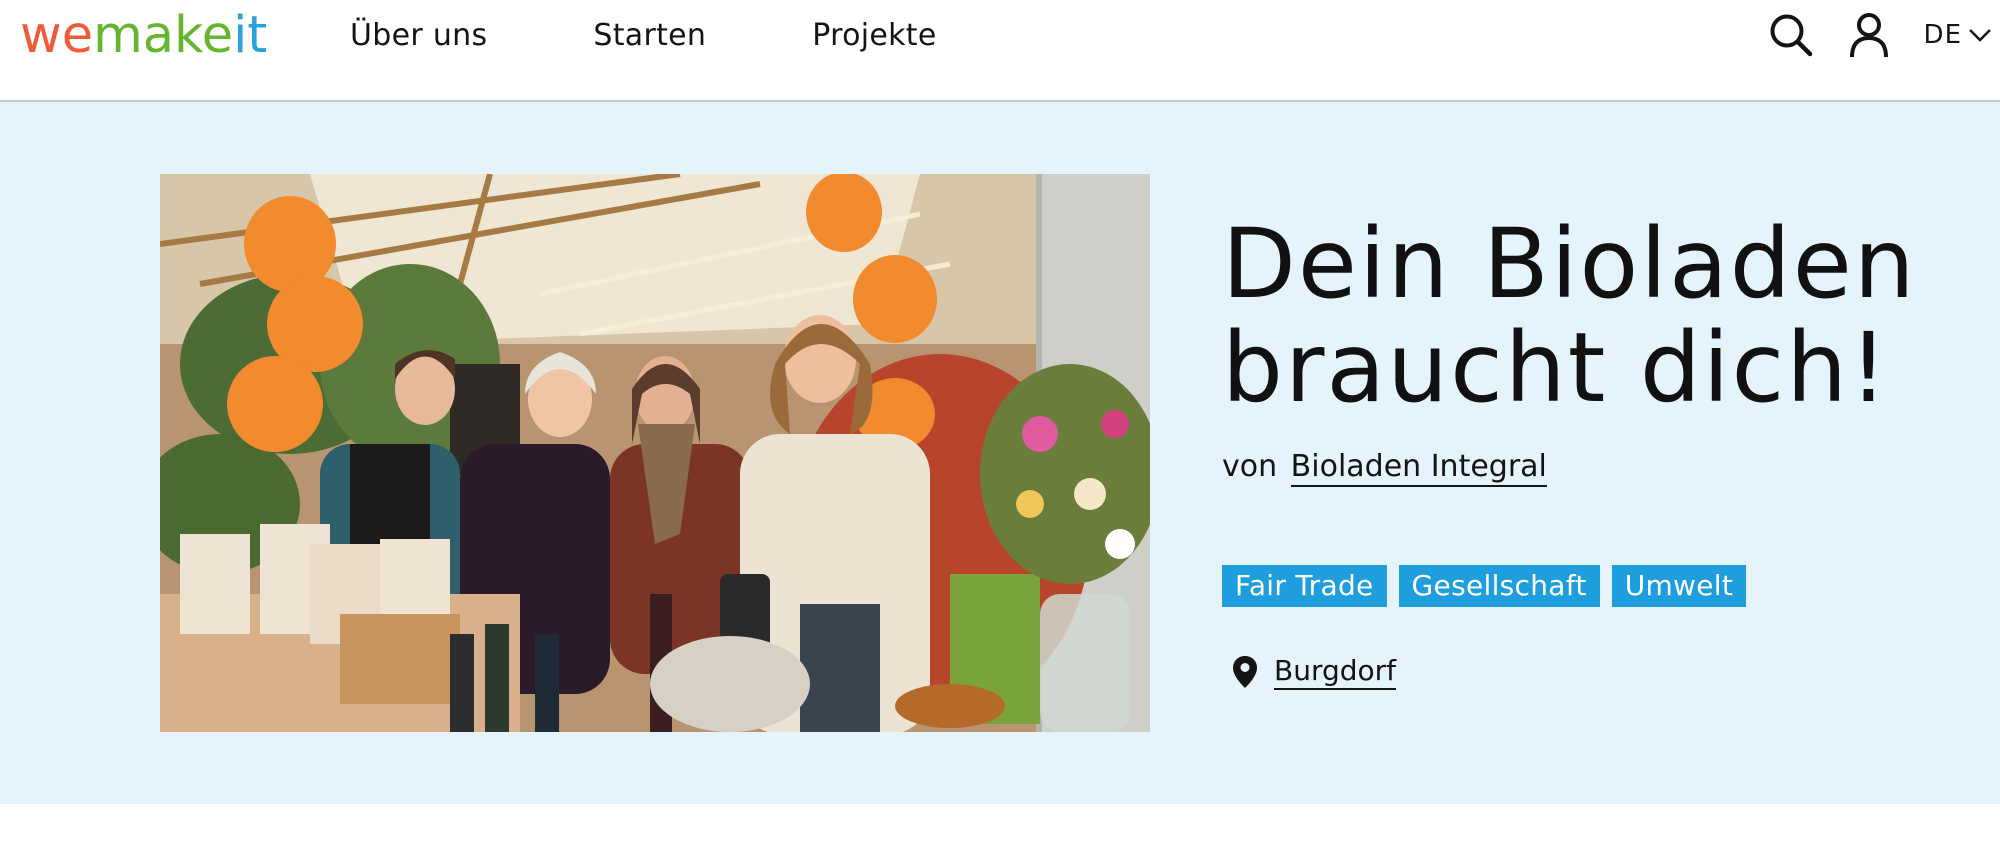 The image size is (2000, 849). What do you see at coordinates (418, 35) in the screenshot?
I see `nav-item-about: Über uns` at bounding box center [418, 35].